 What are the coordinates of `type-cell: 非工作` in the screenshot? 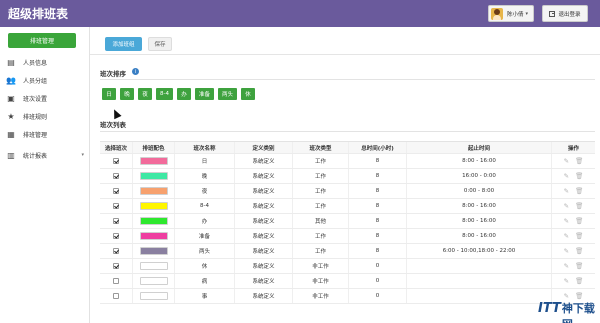 It's located at (321, 266).